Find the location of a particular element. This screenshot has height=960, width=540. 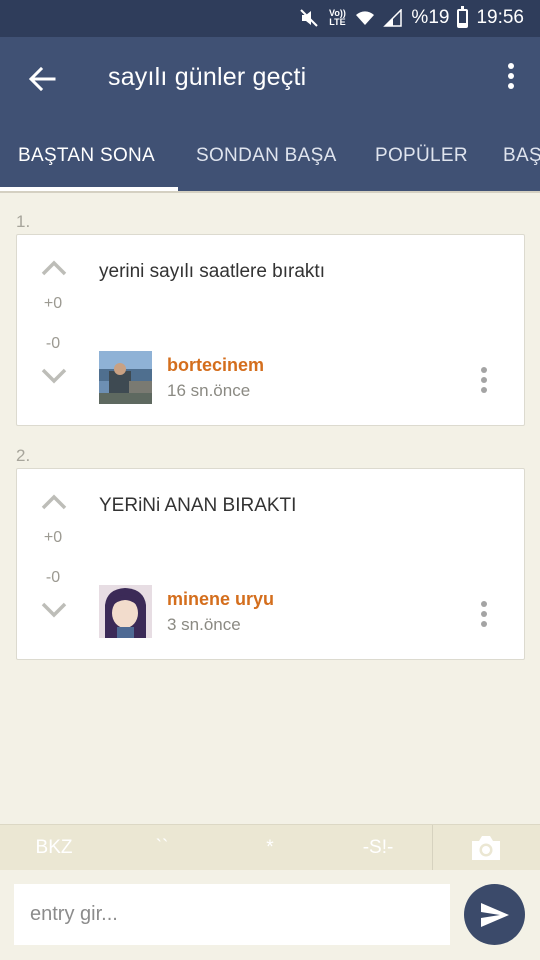

toolbar-divider is located at coordinates (432, 848).